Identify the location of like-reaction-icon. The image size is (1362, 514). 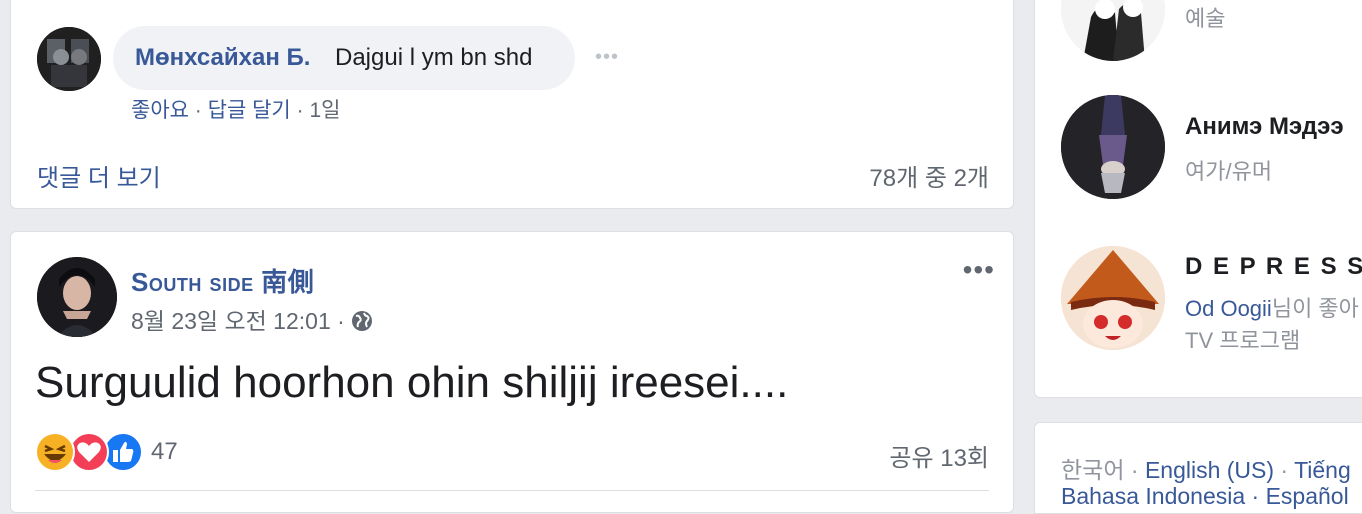
(123, 452).